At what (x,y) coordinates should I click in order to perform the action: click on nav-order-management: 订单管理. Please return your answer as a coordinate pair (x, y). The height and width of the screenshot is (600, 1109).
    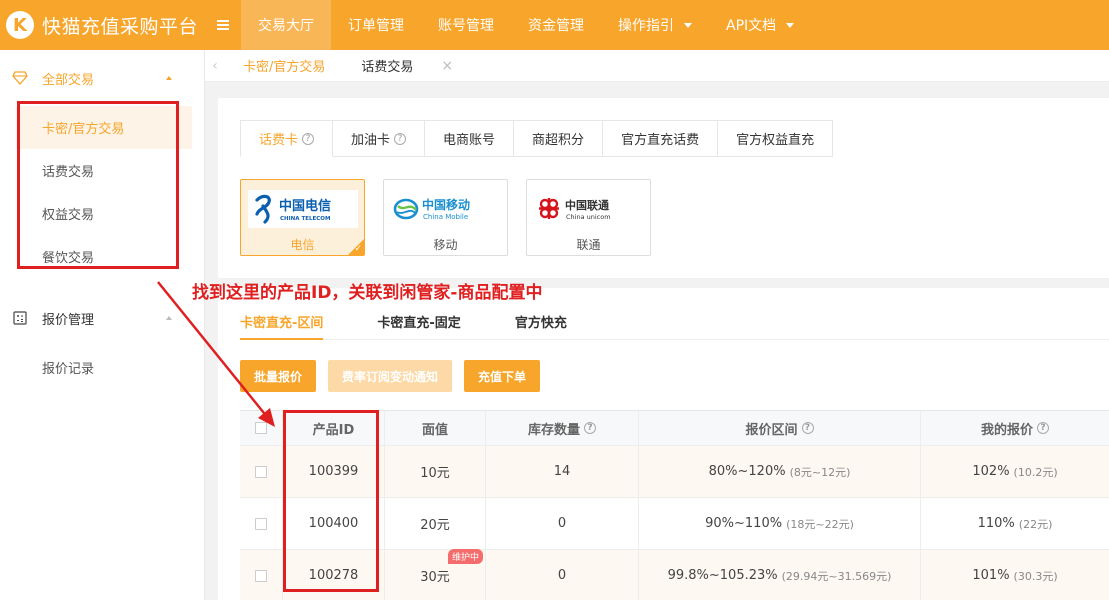
    Looking at the image, I should click on (376, 25).